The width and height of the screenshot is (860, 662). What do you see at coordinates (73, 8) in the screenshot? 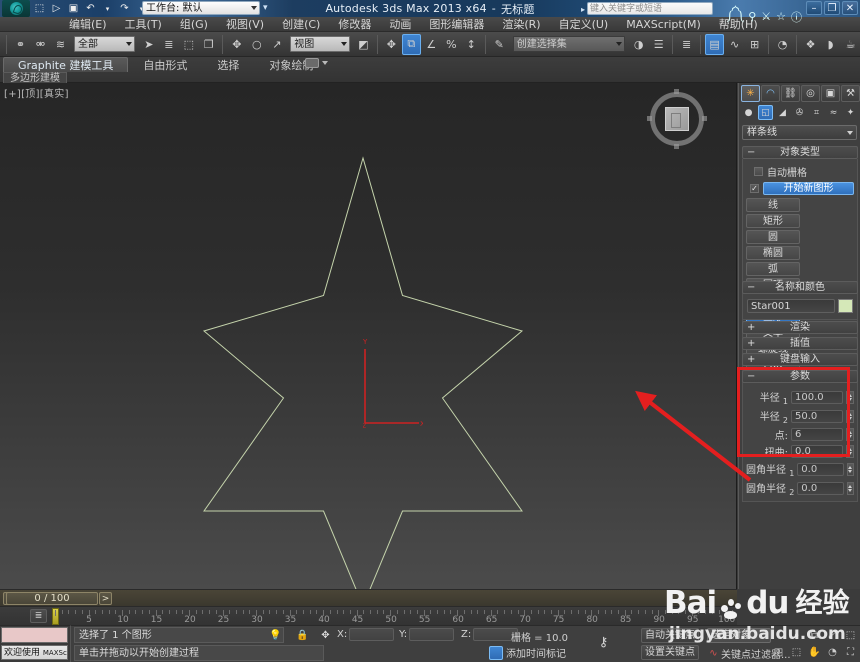
I see `save-icon: ▣` at bounding box center [73, 8].